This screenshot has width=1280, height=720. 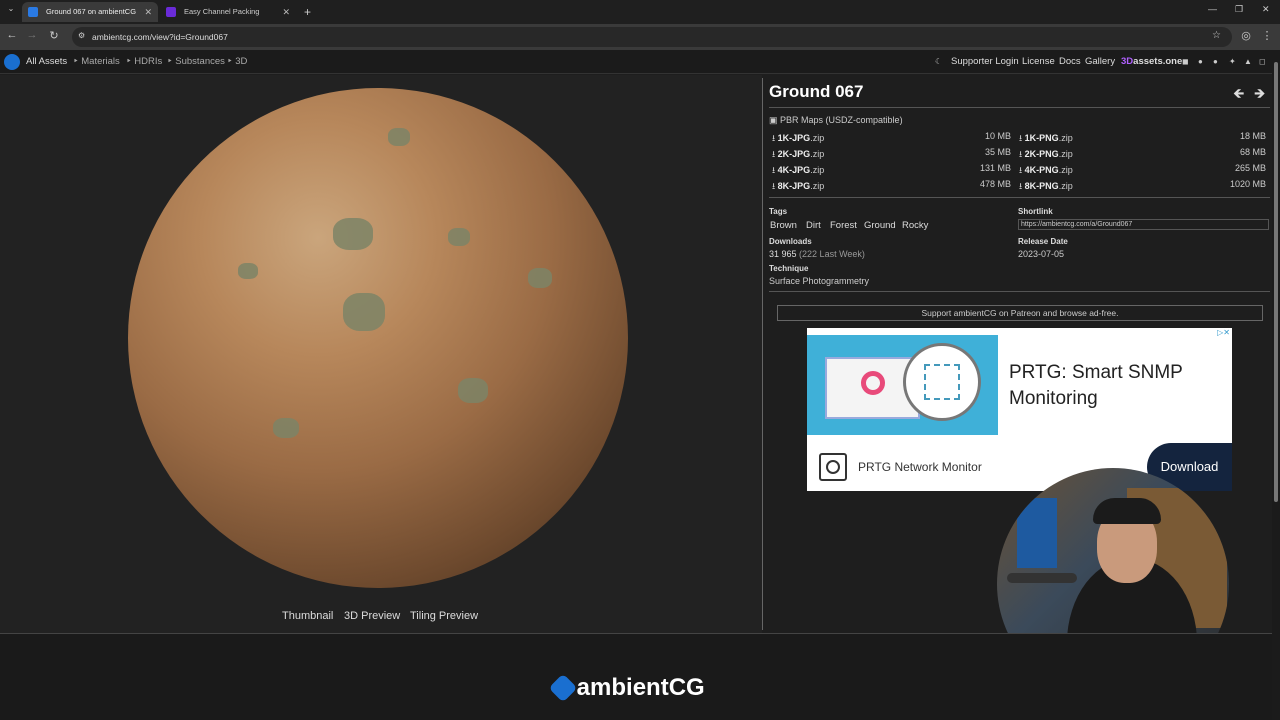 I want to click on pbr-maps-heading-label: PBR Maps (USDZ-compatible), so click(x=841, y=120).